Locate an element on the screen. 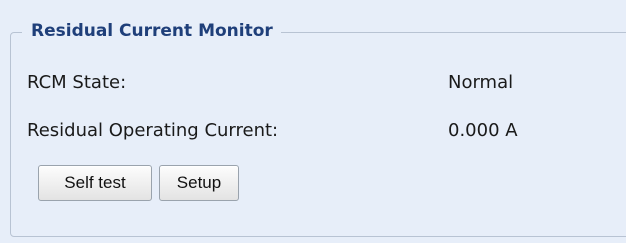 This screenshot has width=626, height=243. residual-current-label: Residual Operating Current: is located at coordinates (153, 130).